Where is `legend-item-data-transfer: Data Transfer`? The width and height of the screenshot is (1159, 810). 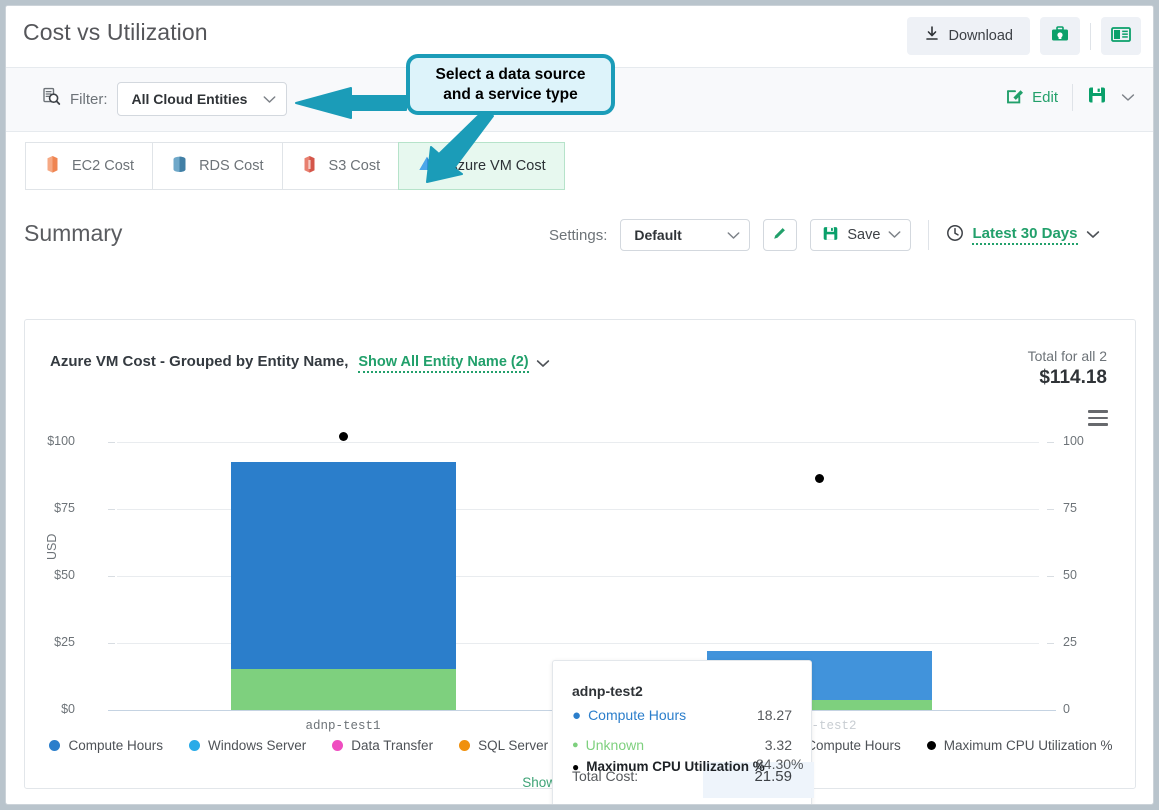
legend-item-data-transfer: Data Transfer is located at coordinates (382, 745).